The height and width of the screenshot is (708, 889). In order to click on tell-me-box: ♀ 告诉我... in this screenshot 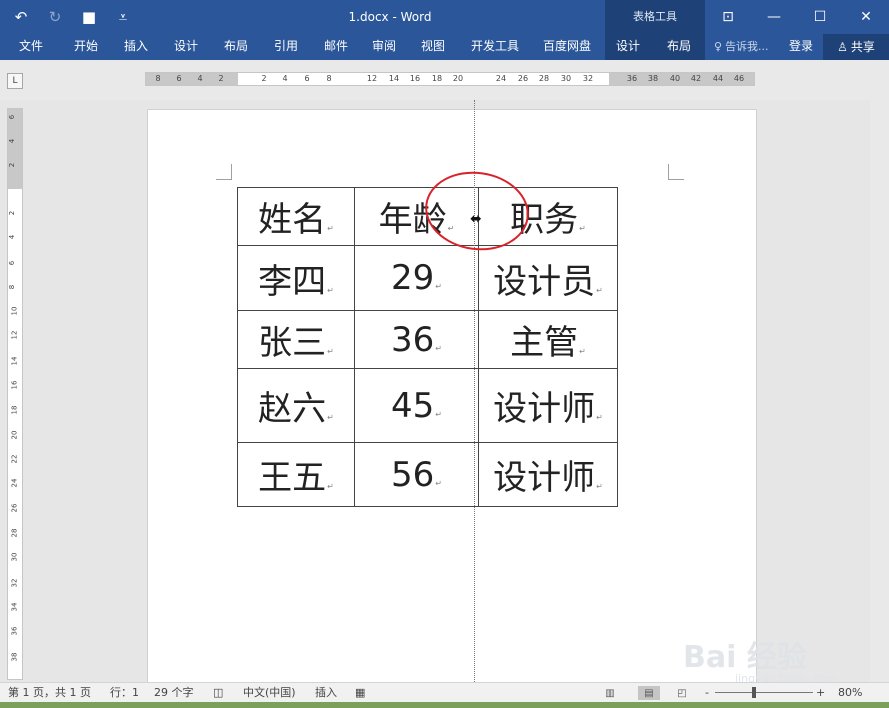, I will do `click(741, 47)`.